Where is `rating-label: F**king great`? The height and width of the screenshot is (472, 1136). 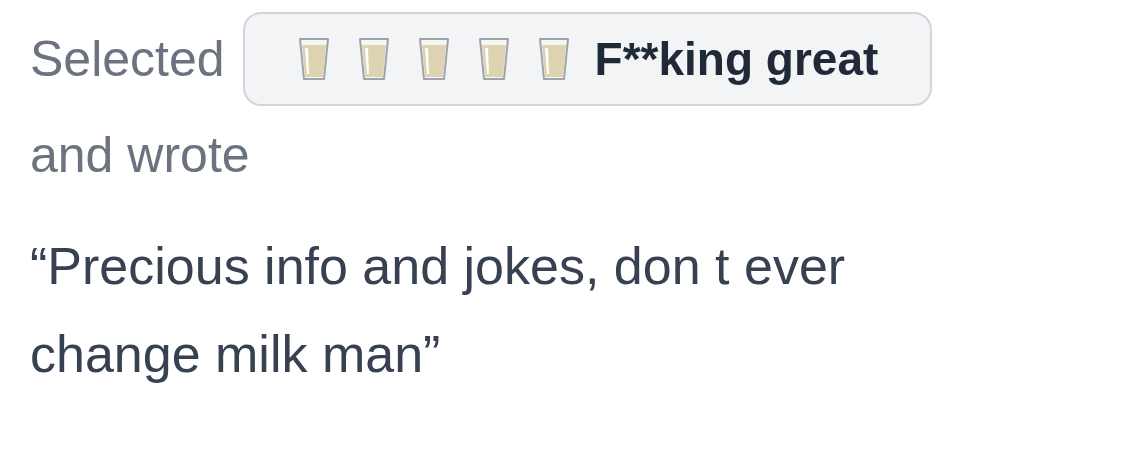
rating-label: F**king great is located at coordinates (736, 59).